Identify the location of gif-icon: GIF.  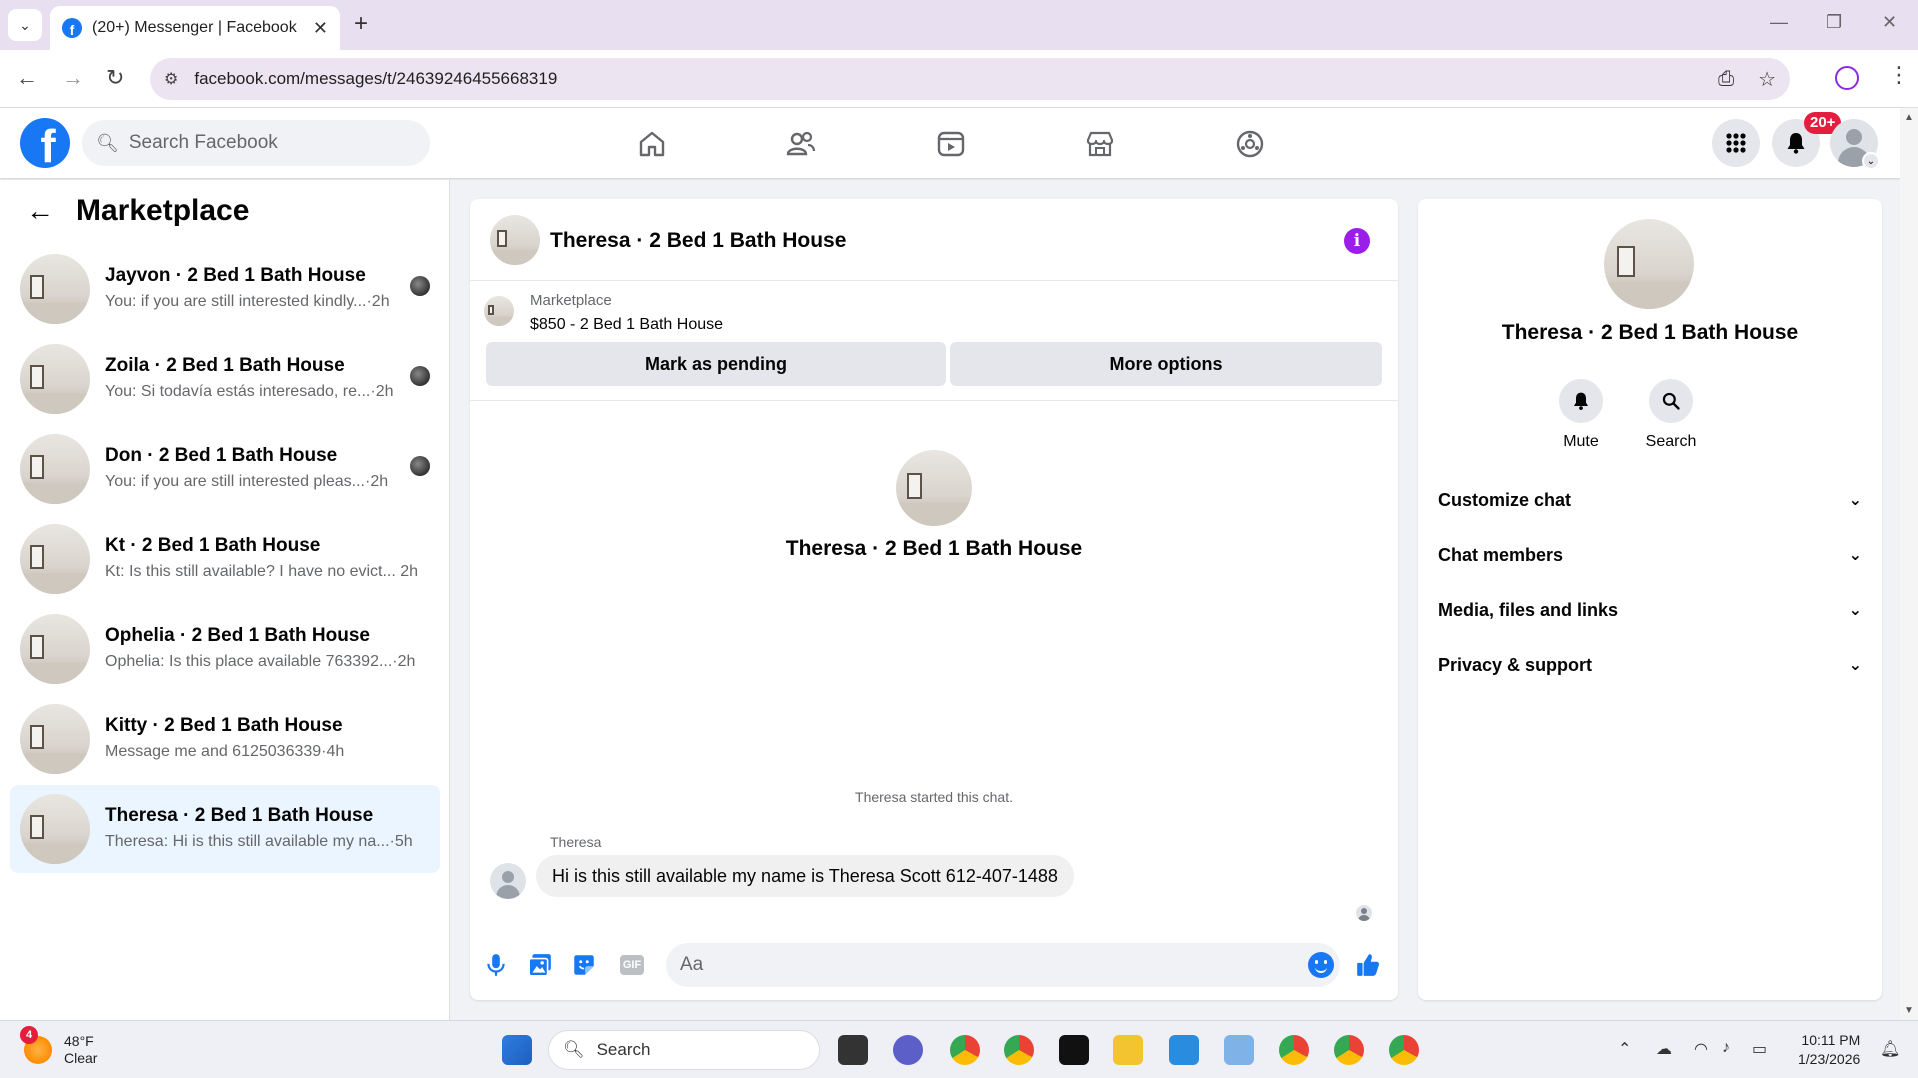
(632, 965).